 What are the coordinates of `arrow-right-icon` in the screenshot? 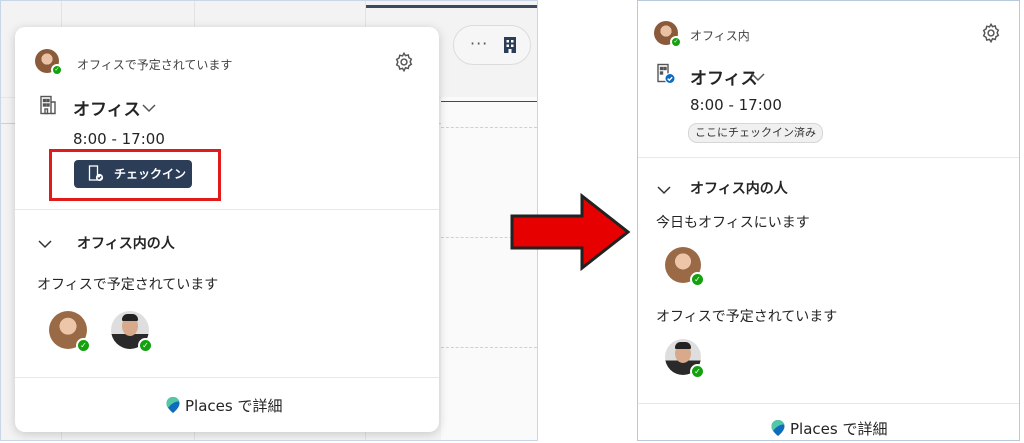 It's located at (570, 232).